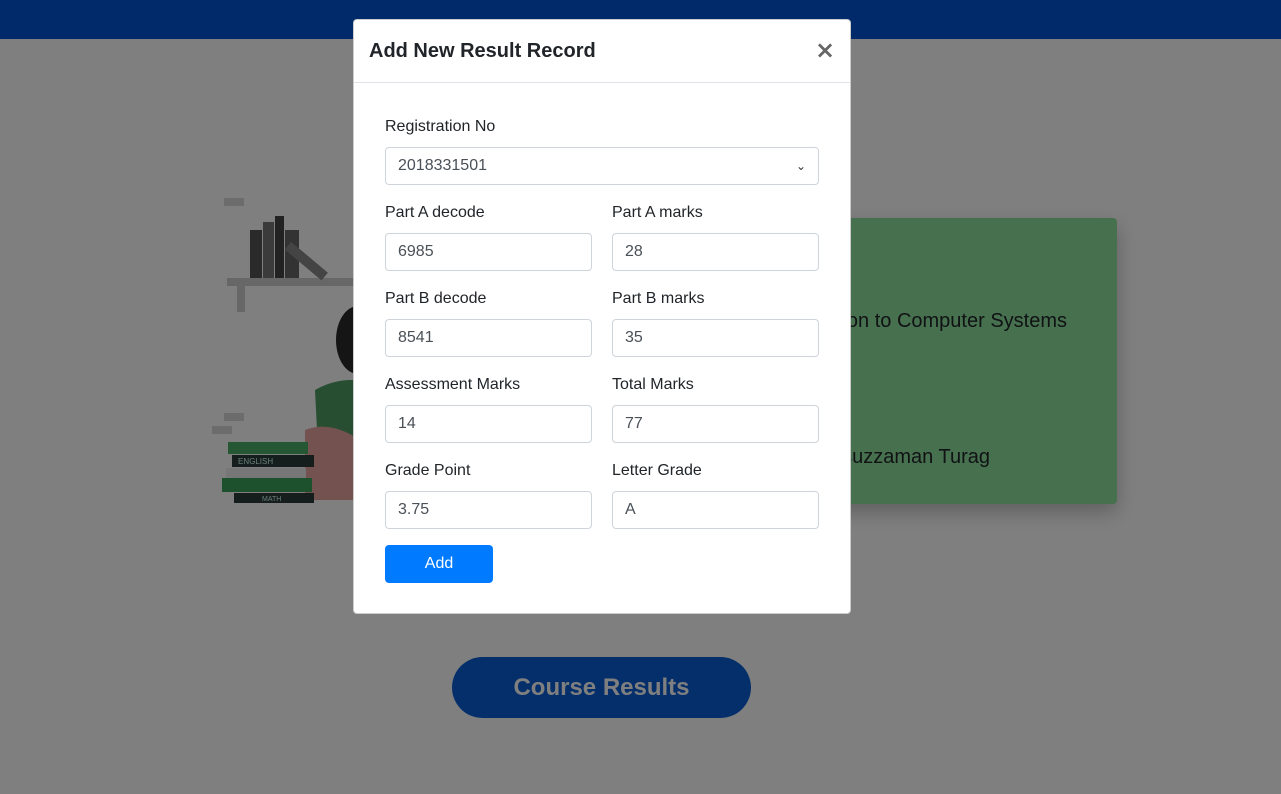 This screenshot has width=1281, height=794. Describe the element at coordinates (657, 470) in the screenshot. I see `letter-grade-label: Letter Grade` at that location.